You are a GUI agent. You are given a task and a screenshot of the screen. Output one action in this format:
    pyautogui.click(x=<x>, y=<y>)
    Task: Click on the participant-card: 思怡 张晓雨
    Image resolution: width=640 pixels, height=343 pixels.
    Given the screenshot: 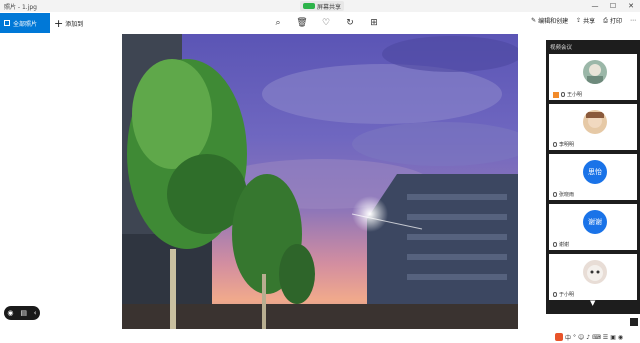 What is the action you would take?
    pyautogui.click(x=593, y=177)
    